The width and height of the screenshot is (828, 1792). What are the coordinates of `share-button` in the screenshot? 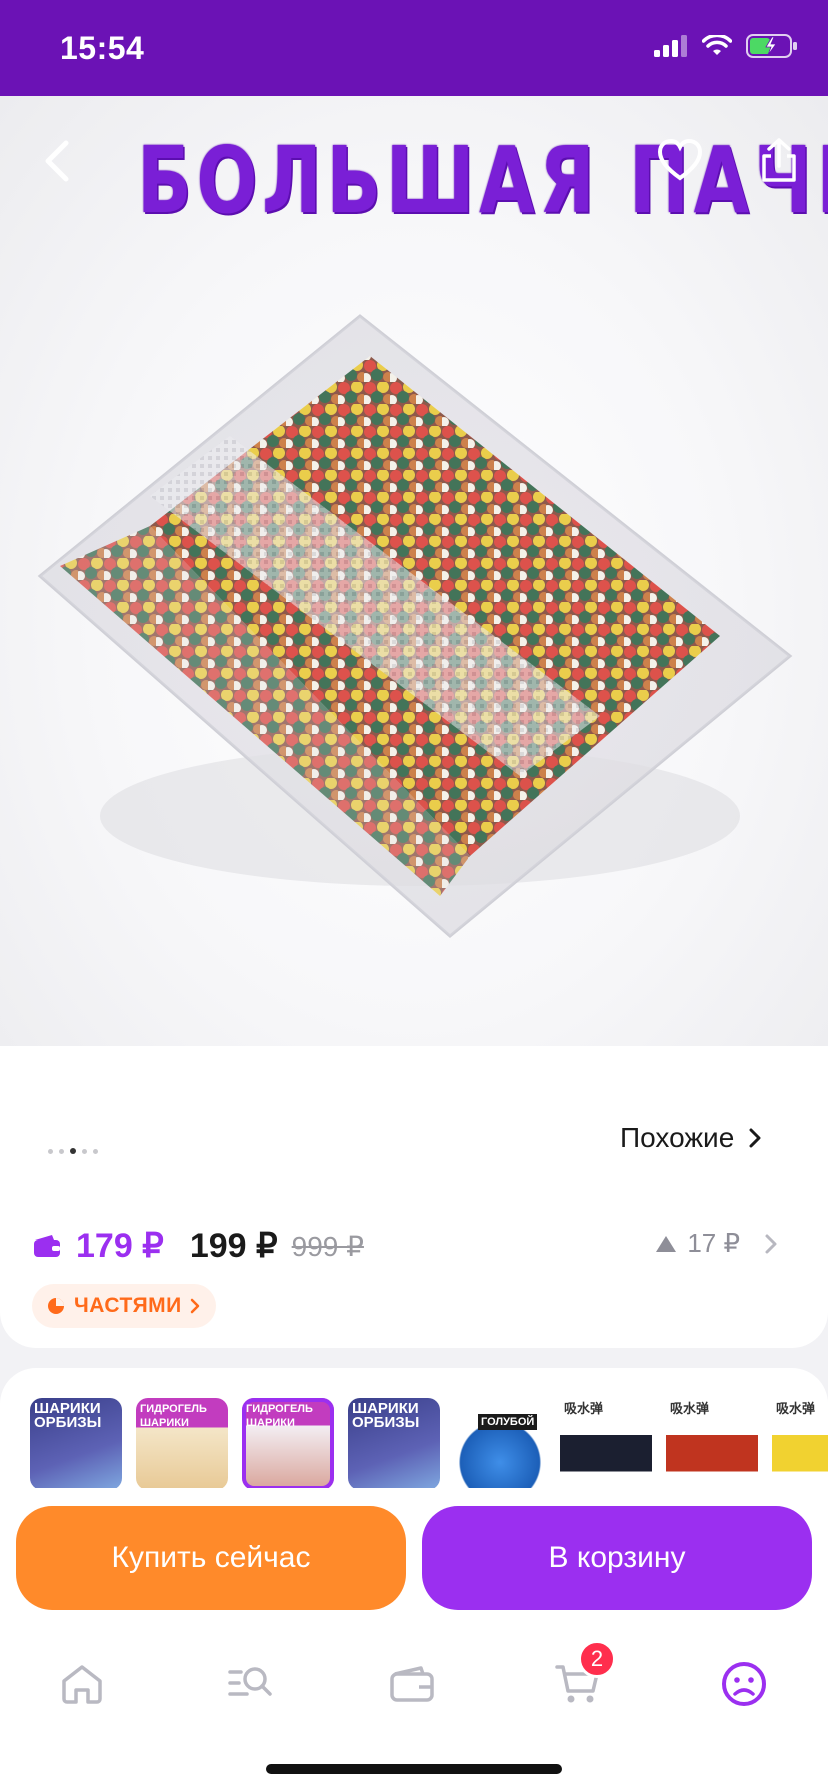 It's located at (779, 160).